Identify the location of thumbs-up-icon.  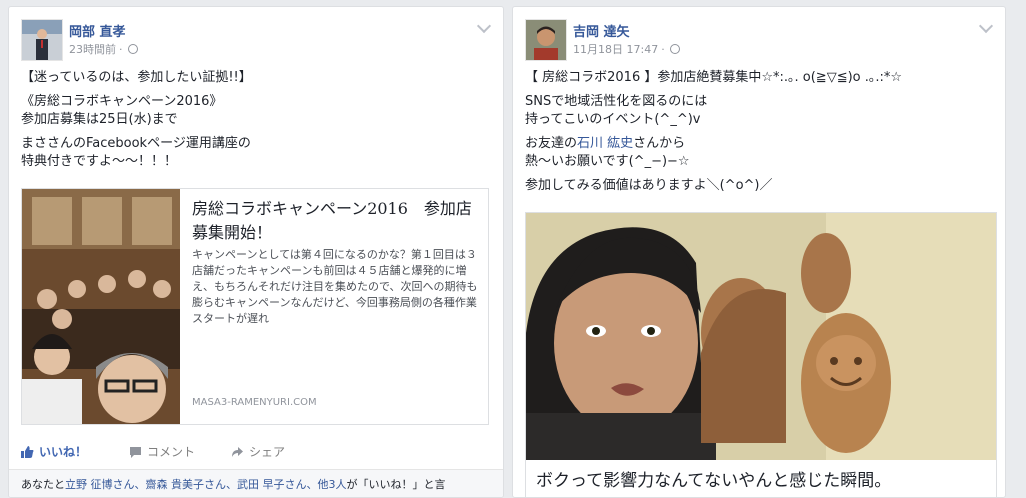
(27, 452).